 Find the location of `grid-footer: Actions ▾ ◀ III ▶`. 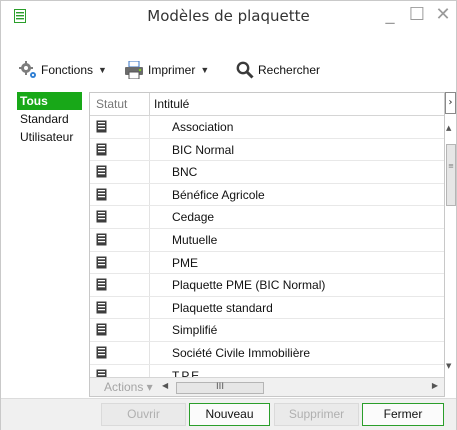

grid-footer: Actions ▾ ◀ III ▶ is located at coordinates (267, 386).